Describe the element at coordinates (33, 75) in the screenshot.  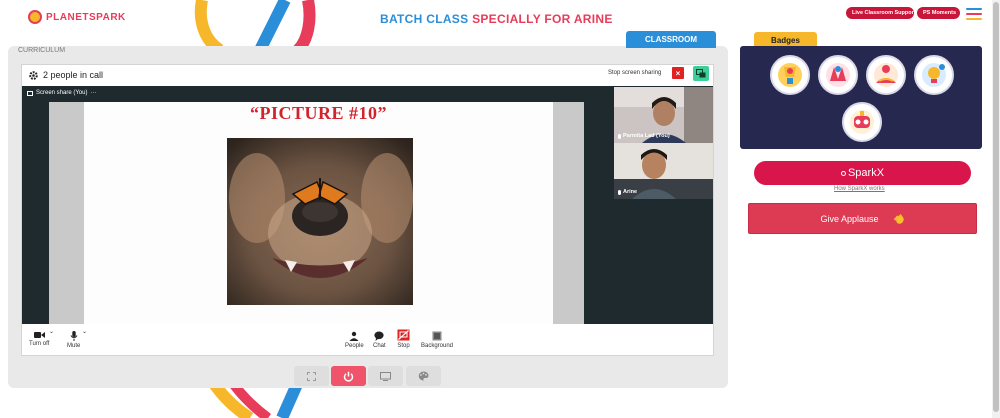
I see `gear-icon` at that location.